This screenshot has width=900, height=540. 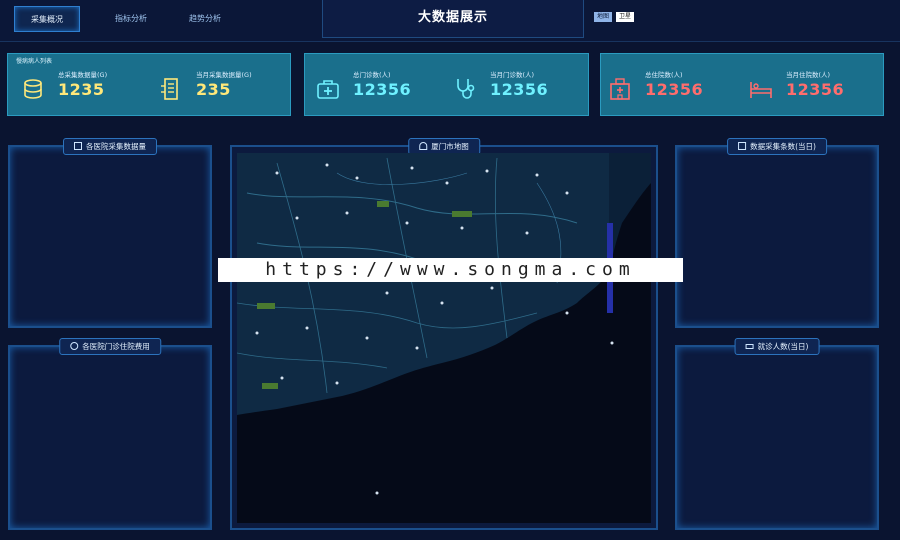 I want to click on panel-daily-records: 数据采集条数(当日), so click(x=777, y=233).